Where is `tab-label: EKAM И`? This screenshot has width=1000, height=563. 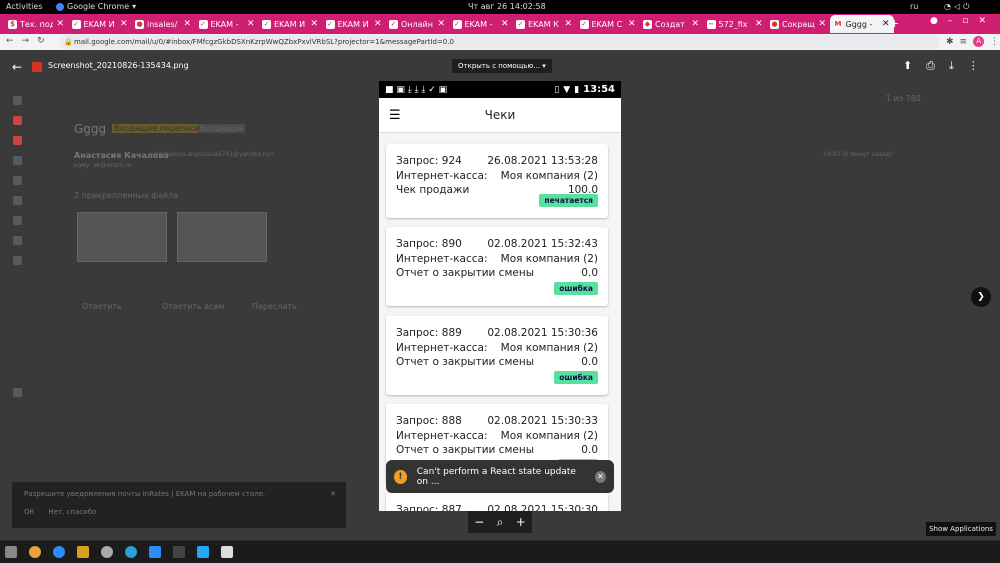
tab-label: EKAM И is located at coordinates (99, 24).